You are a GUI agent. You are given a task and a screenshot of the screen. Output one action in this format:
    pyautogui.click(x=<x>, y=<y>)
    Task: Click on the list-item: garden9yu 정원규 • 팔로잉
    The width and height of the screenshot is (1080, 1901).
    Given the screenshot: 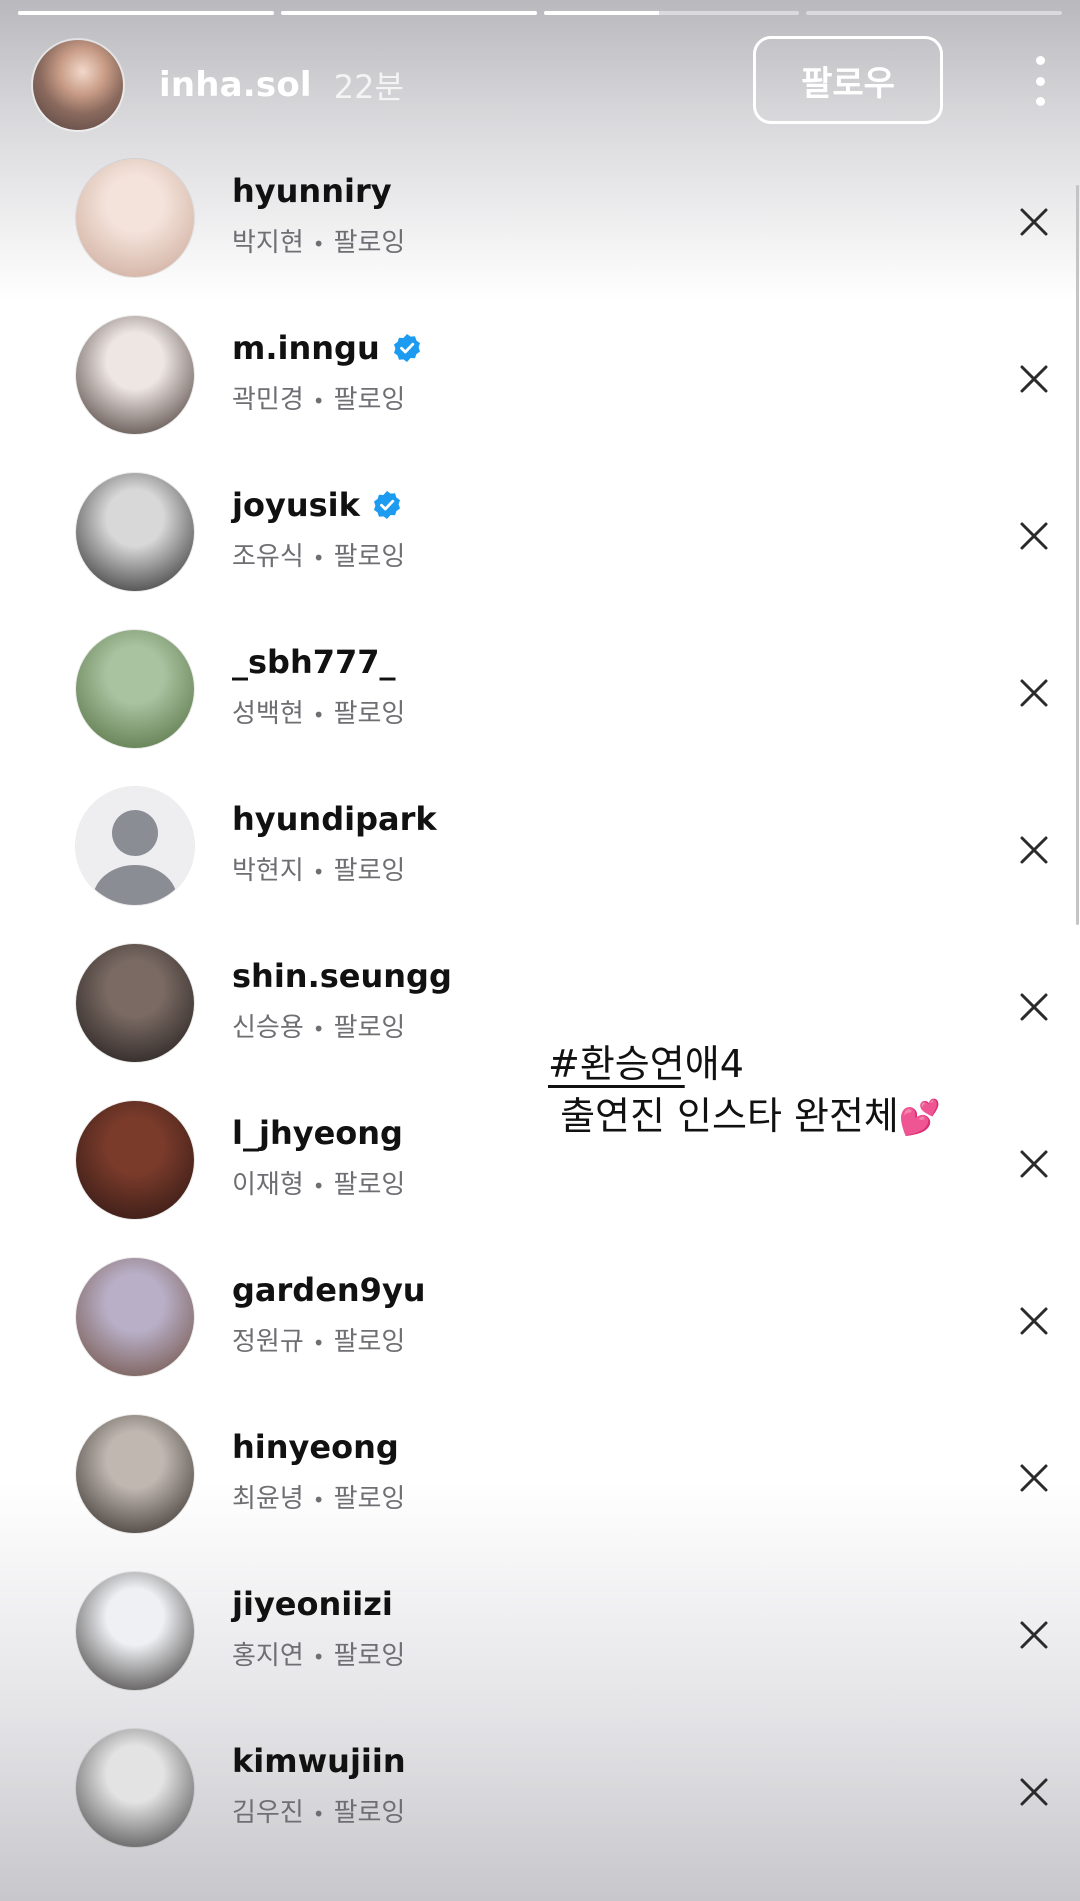 What is the action you would take?
    pyautogui.click(x=540, y=1317)
    